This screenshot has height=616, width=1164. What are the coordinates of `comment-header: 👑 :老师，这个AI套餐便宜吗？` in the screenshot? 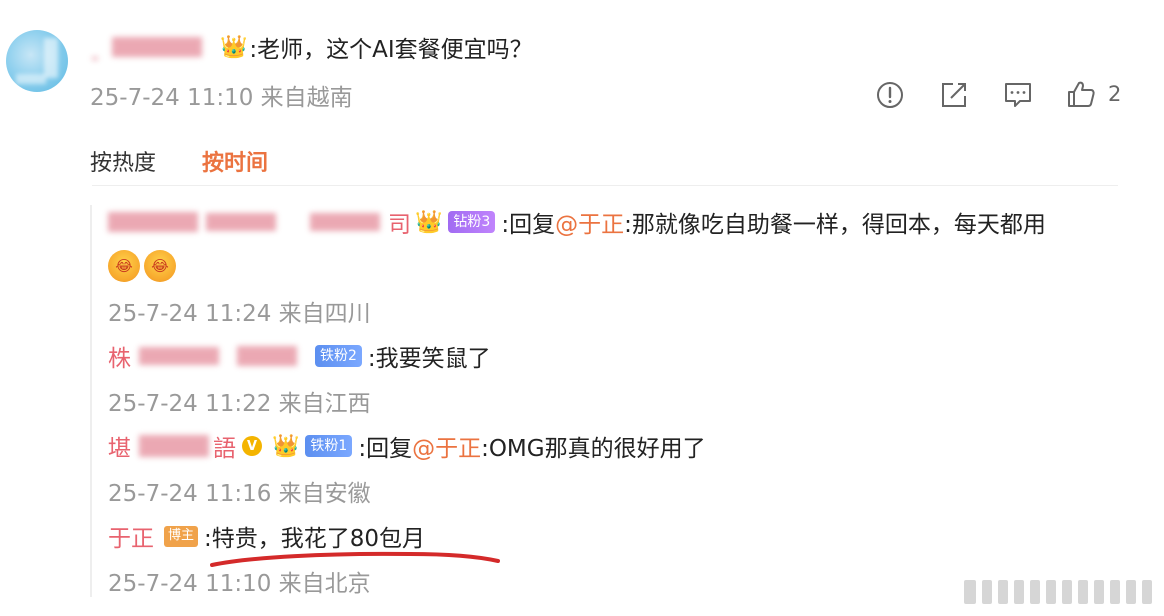 It's located at (312, 47).